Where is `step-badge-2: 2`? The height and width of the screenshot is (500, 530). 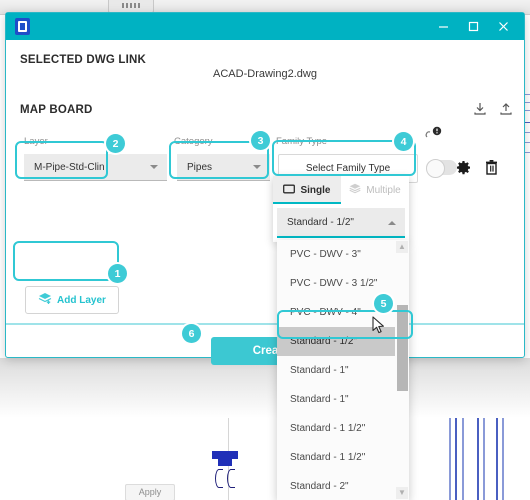 step-badge-2: 2 is located at coordinates (115, 143).